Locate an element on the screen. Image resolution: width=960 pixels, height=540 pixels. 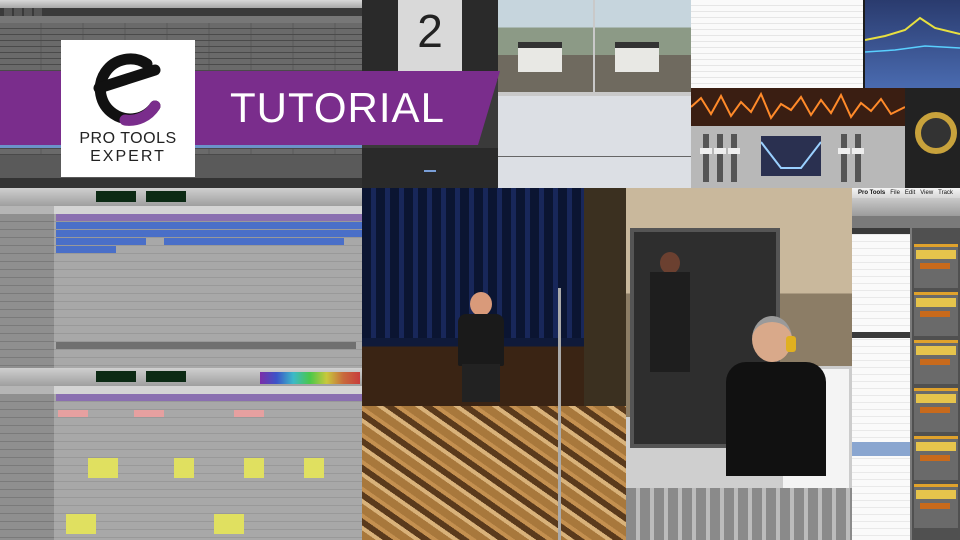
pro-tools-mix-window: Pro Tools File Edit View Track is located at coordinates (906, 364).